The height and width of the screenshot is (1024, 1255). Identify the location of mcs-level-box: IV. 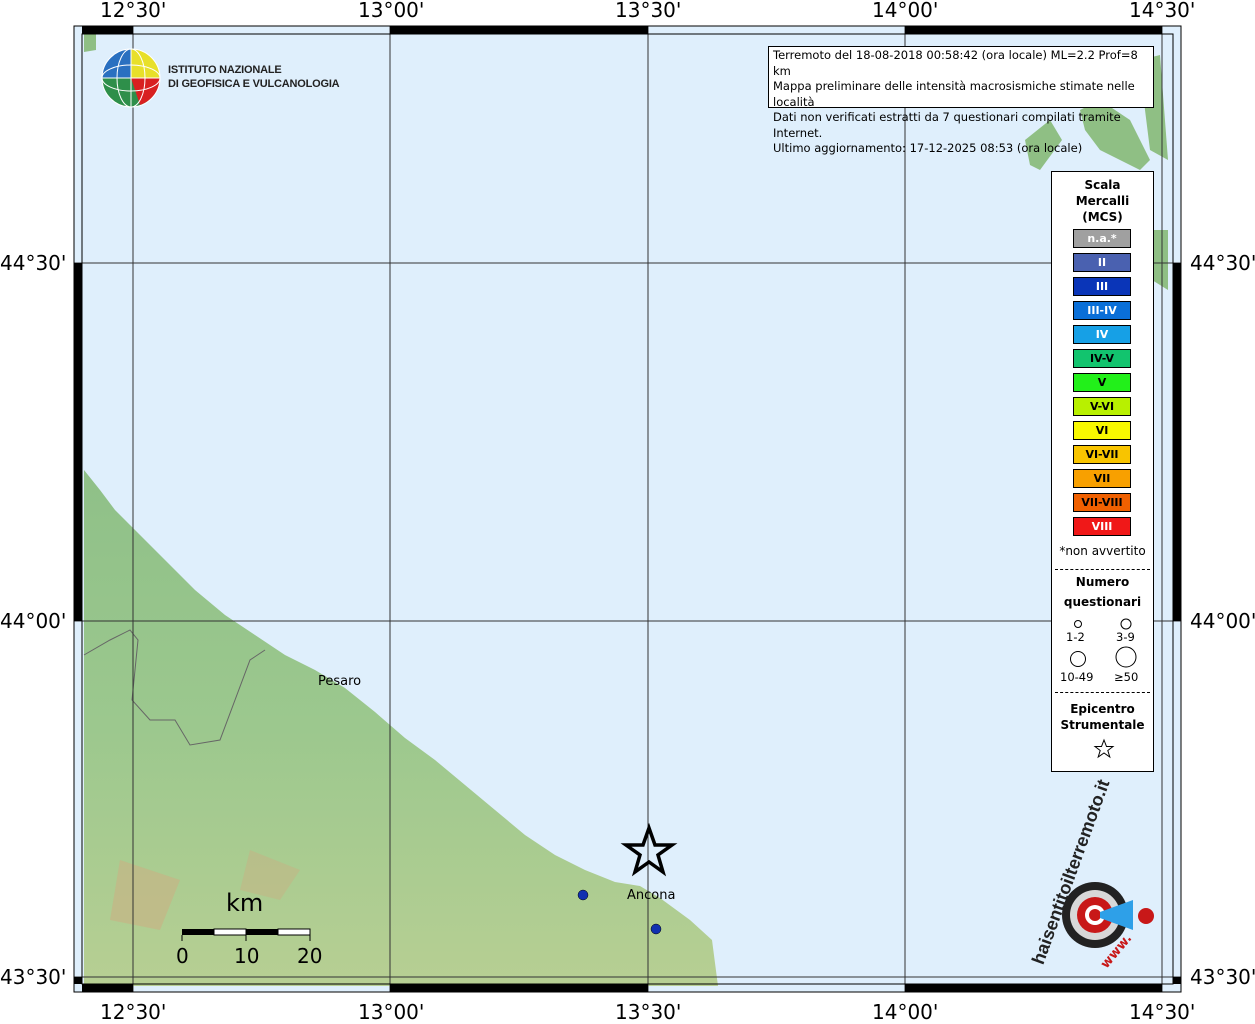
(1102, 334).